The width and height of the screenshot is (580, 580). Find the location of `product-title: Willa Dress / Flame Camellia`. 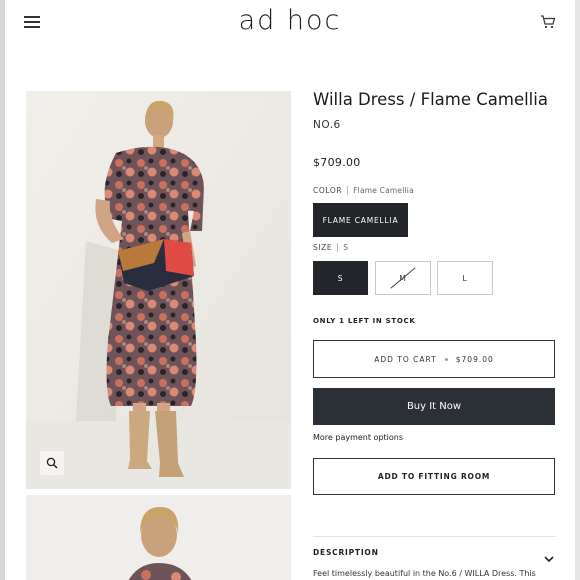

product-title: Willa Dress / Flame Camellia is located at coordinates (430, 99).